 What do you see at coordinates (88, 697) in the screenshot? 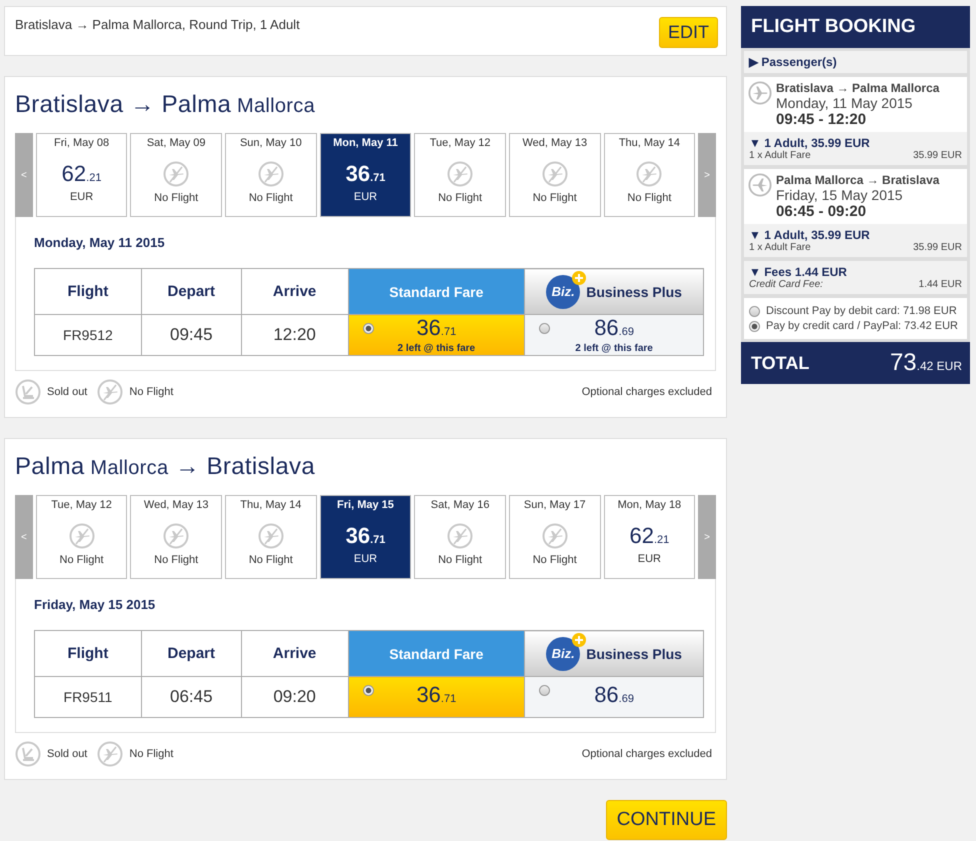
I see `flight-number: FR9511` at bounding box center [88, 697].